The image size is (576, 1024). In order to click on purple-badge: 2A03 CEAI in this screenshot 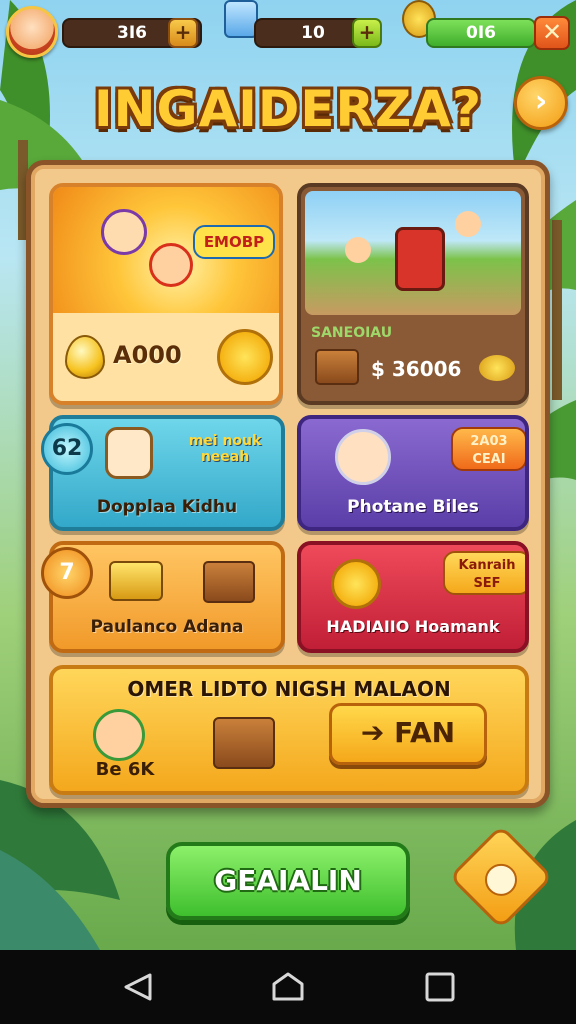, I will do `click(488, 449)`.